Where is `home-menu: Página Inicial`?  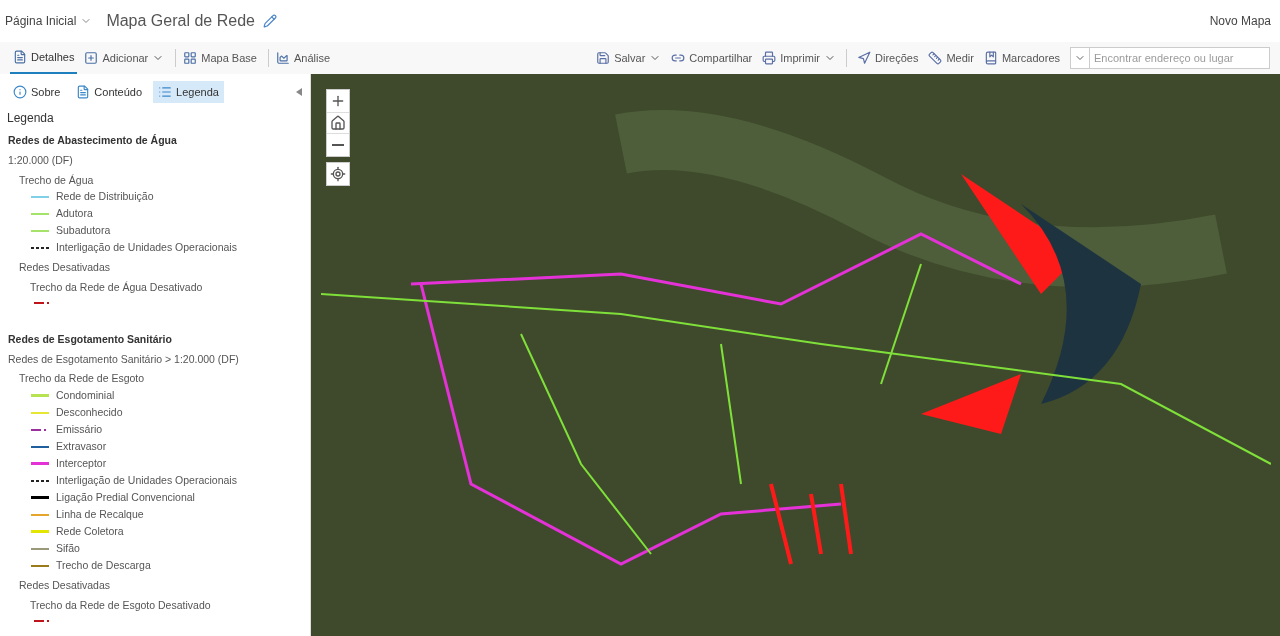
home-menu: Página Inicial is located at coordinates (49, 21).